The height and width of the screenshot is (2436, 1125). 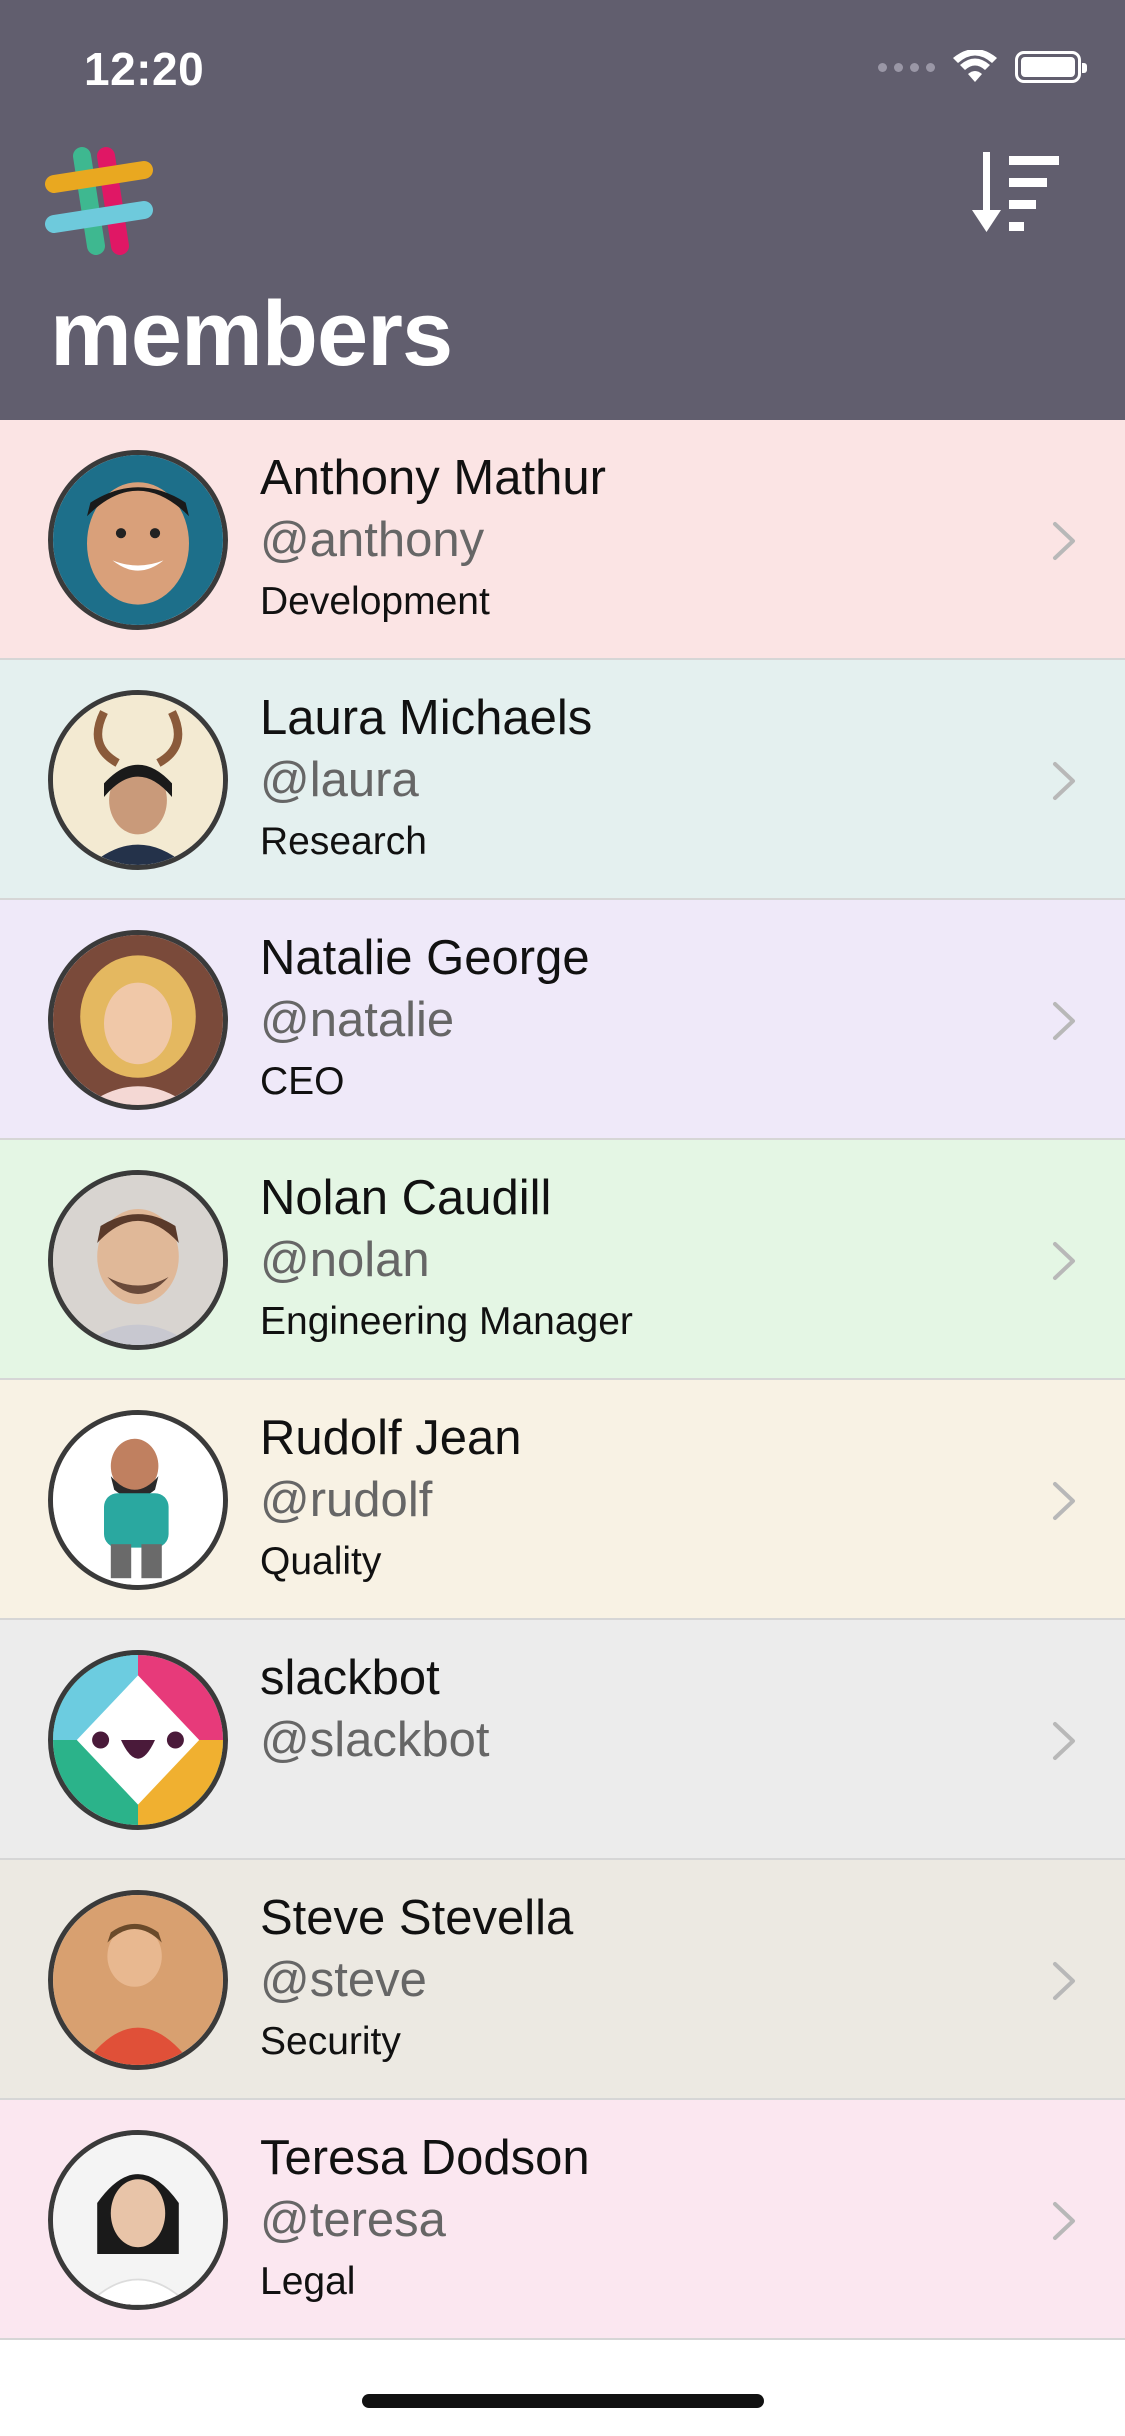 I want to click on member-row-laura: Laura Michaels @laura Research, so click(x=562, y=780).